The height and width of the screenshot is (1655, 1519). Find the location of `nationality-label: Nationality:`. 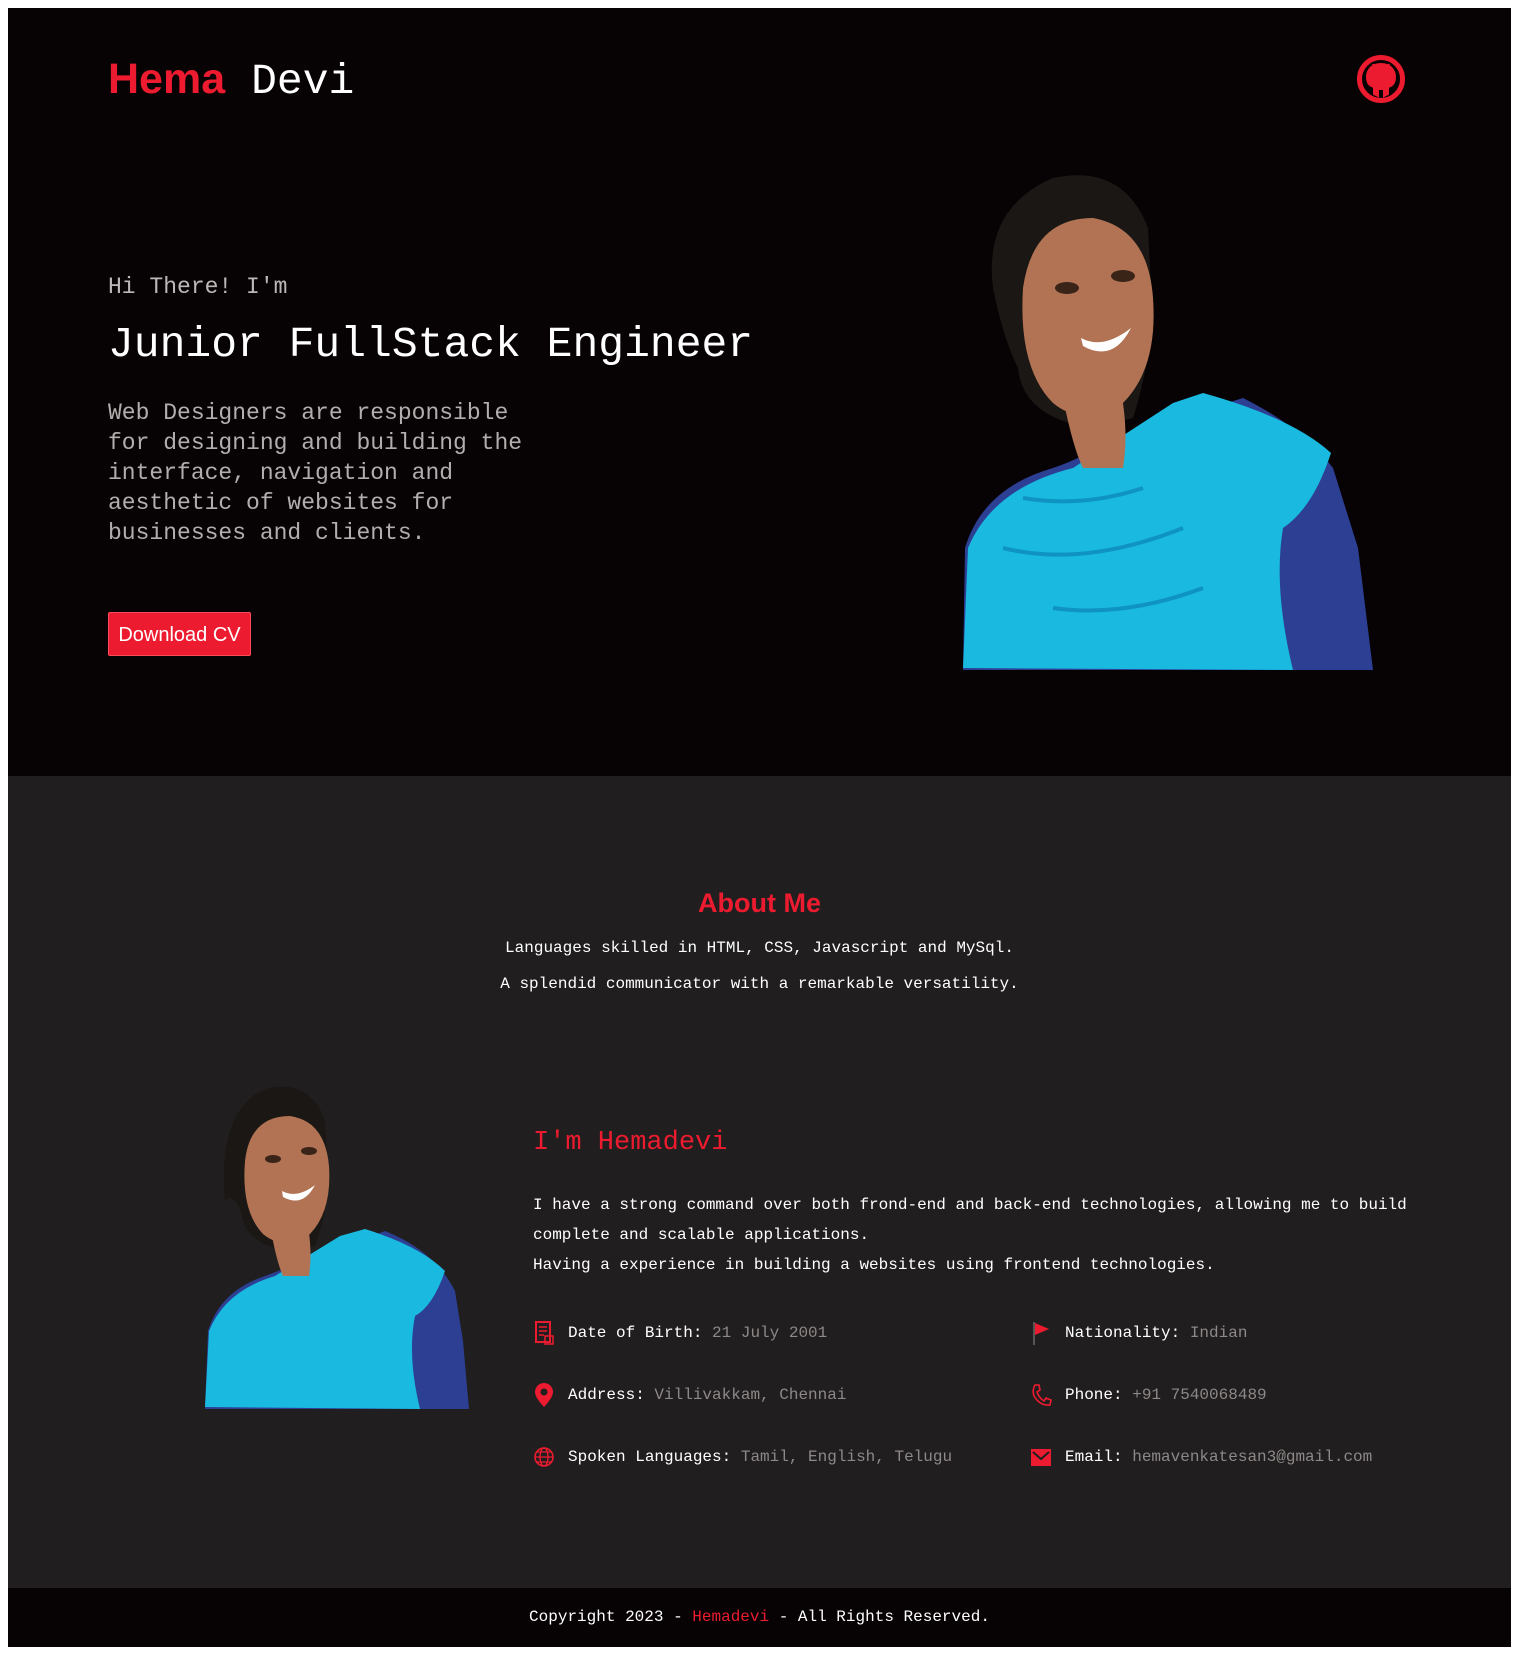

nationality-label: Nationality: is located at coordinates (1123, 1333).